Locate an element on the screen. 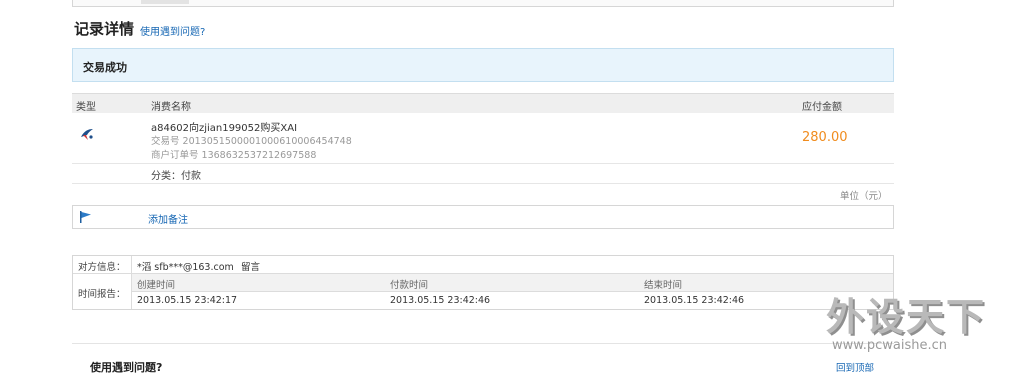 The image size is (1024, 378). counterparty-value: *滔 sfb***@163.com is located at coordinates (185, 267).